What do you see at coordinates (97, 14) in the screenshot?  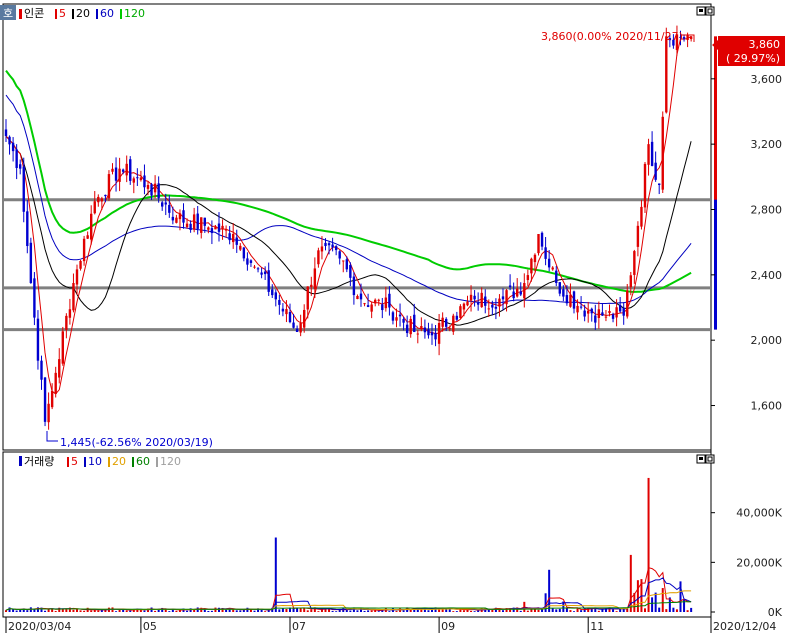 I see `price-ma-legend-swatch` at bounding box center [97, 14].